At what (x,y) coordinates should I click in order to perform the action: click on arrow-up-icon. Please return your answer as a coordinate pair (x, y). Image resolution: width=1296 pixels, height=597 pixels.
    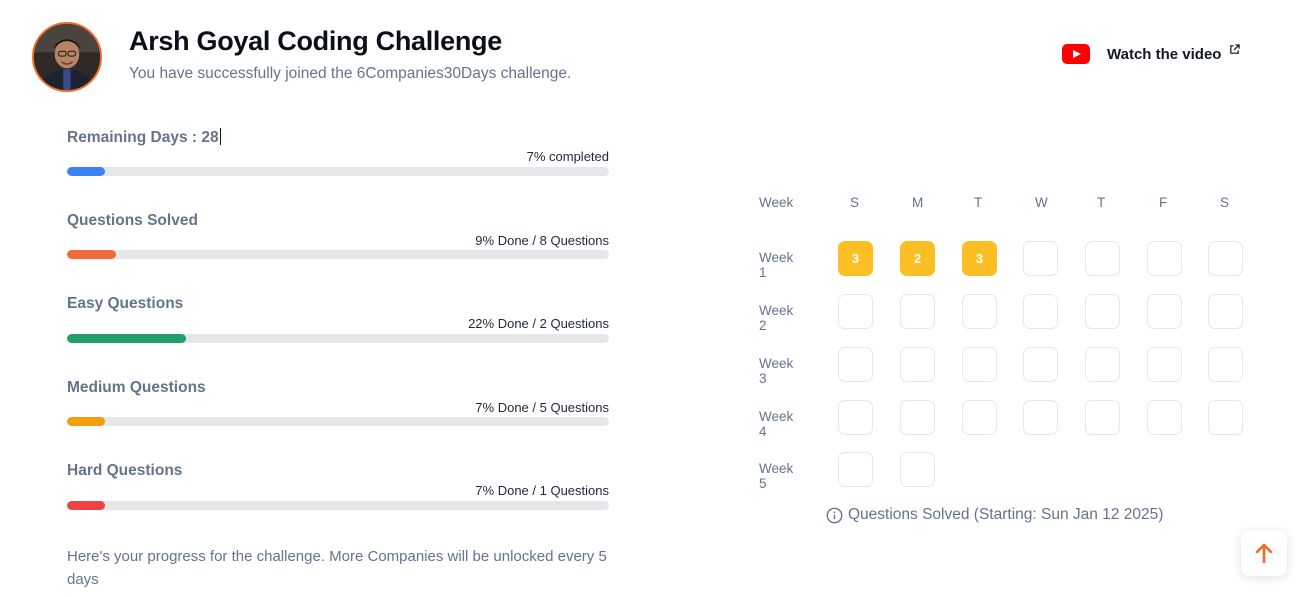
    Looking at the image, I should click on (1264, 553).